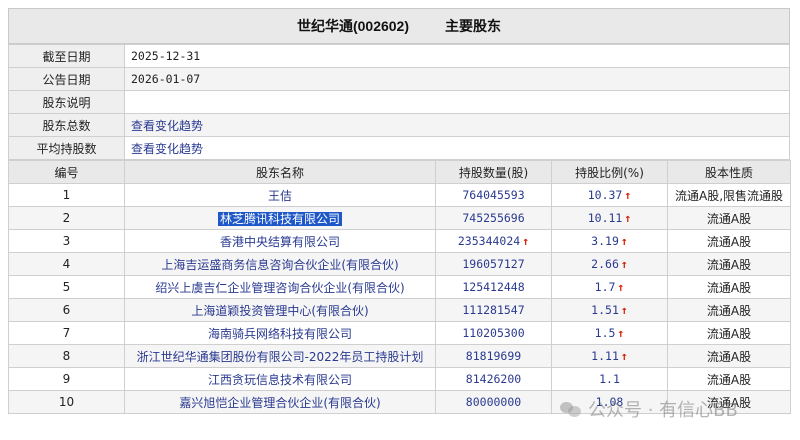 The height and width of the screenshot is (440, 800). I want to click on holder-name-cell: 浙江世纪华通集团股份有限公司-2022年员工持股计划, so click(280, 356).